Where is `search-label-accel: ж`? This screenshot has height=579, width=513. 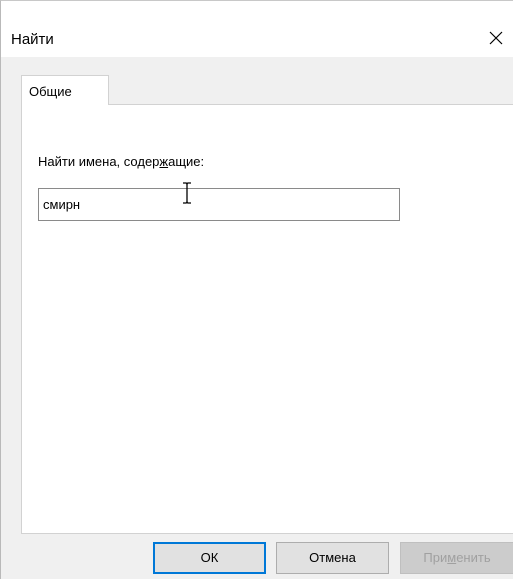 search-label-accel: ж is located at coordinates (164, 161).